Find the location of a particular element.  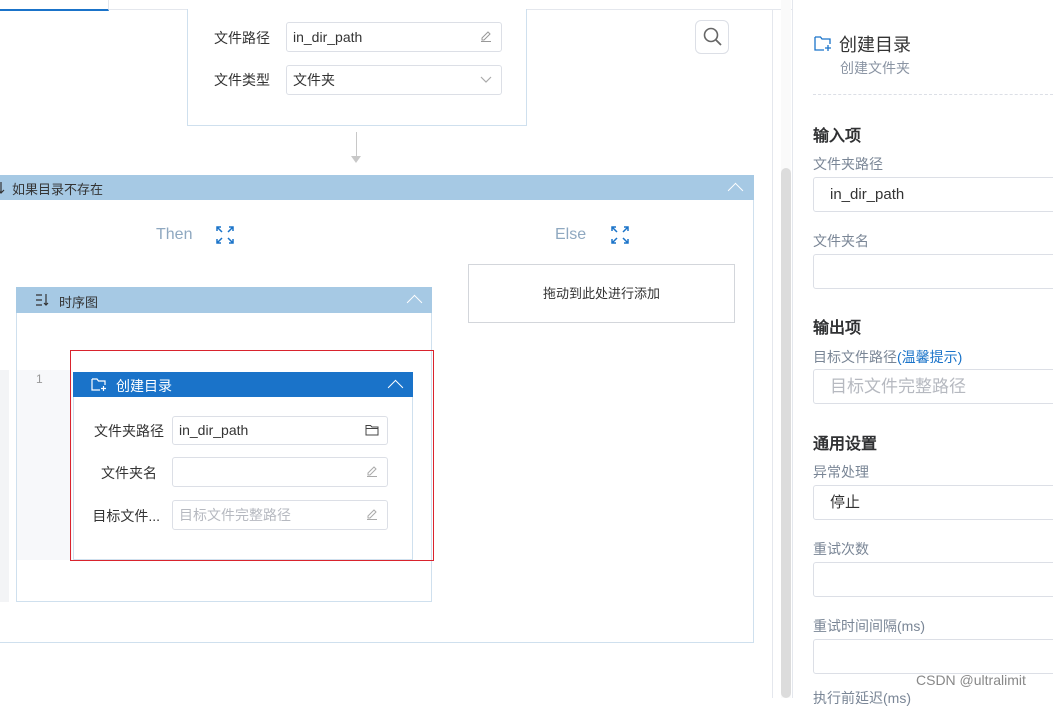

sequence-title: 时序图 is located at coordinates (79, 302).